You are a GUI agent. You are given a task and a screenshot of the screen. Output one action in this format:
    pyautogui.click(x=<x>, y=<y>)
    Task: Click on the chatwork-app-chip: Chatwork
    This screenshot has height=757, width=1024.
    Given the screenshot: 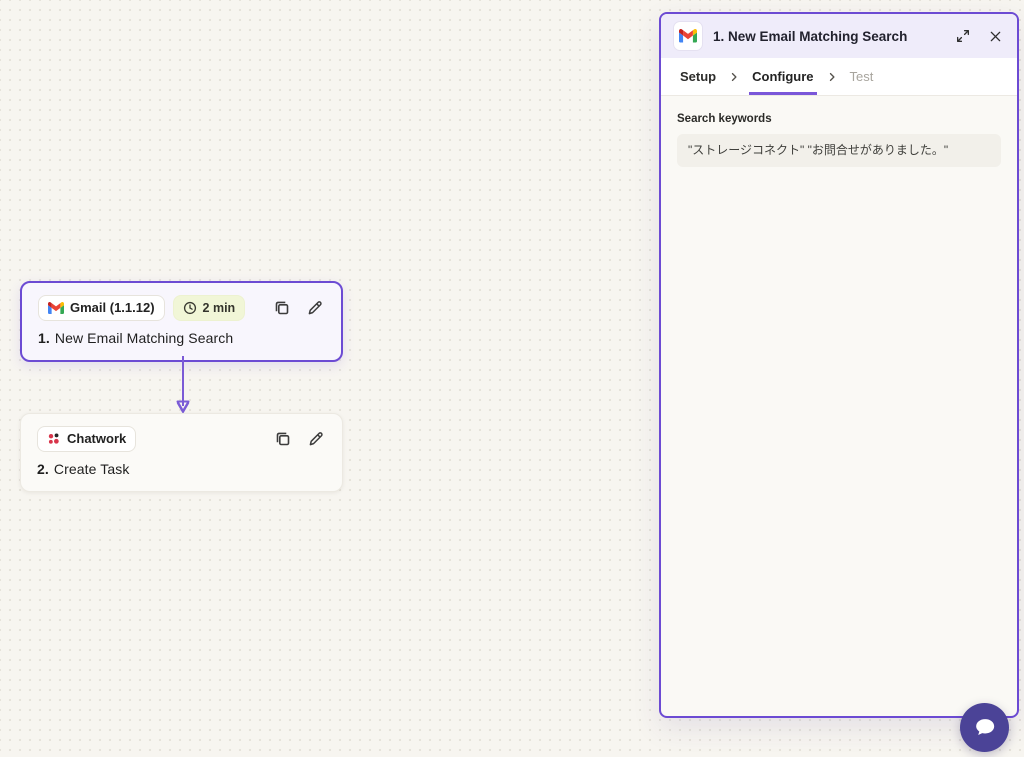 What is the action you would take?
    pyautogui.click(x=87, y=439)
    